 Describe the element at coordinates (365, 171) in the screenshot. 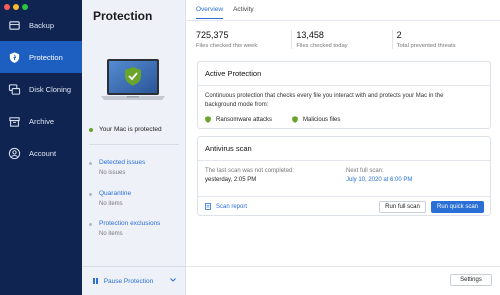

I see `next-scan-label: Next full scan:` at that location.